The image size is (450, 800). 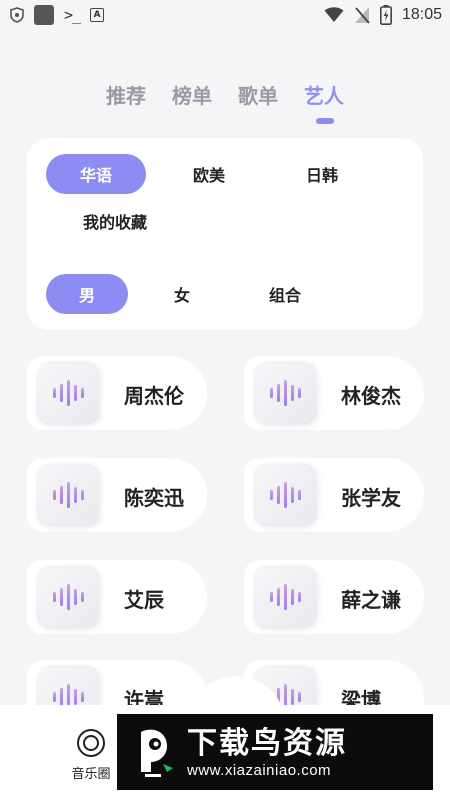 I want to click on status-right-icons: 18:05, so click(x=383, y=15).